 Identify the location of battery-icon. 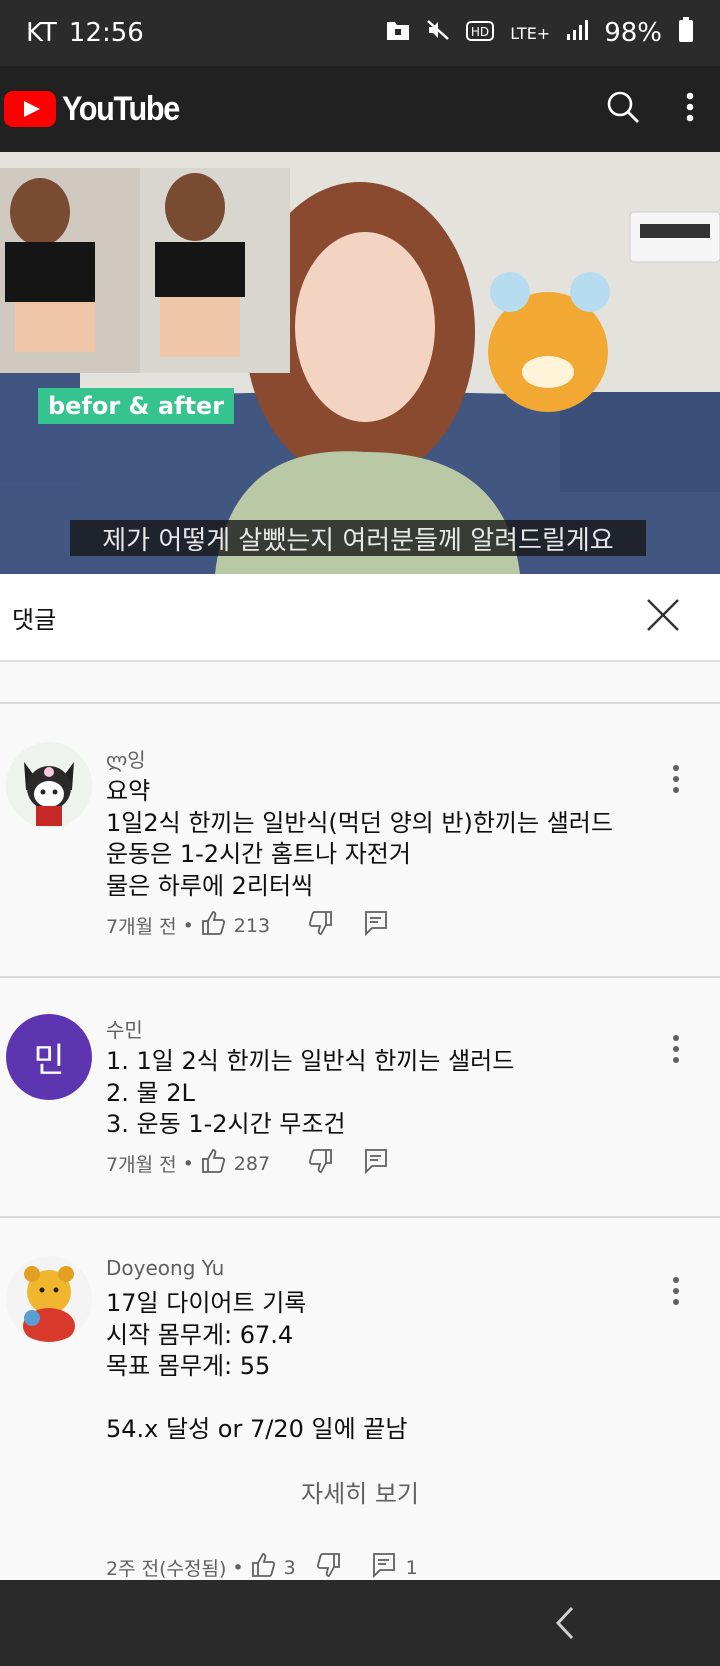
(686, 33).